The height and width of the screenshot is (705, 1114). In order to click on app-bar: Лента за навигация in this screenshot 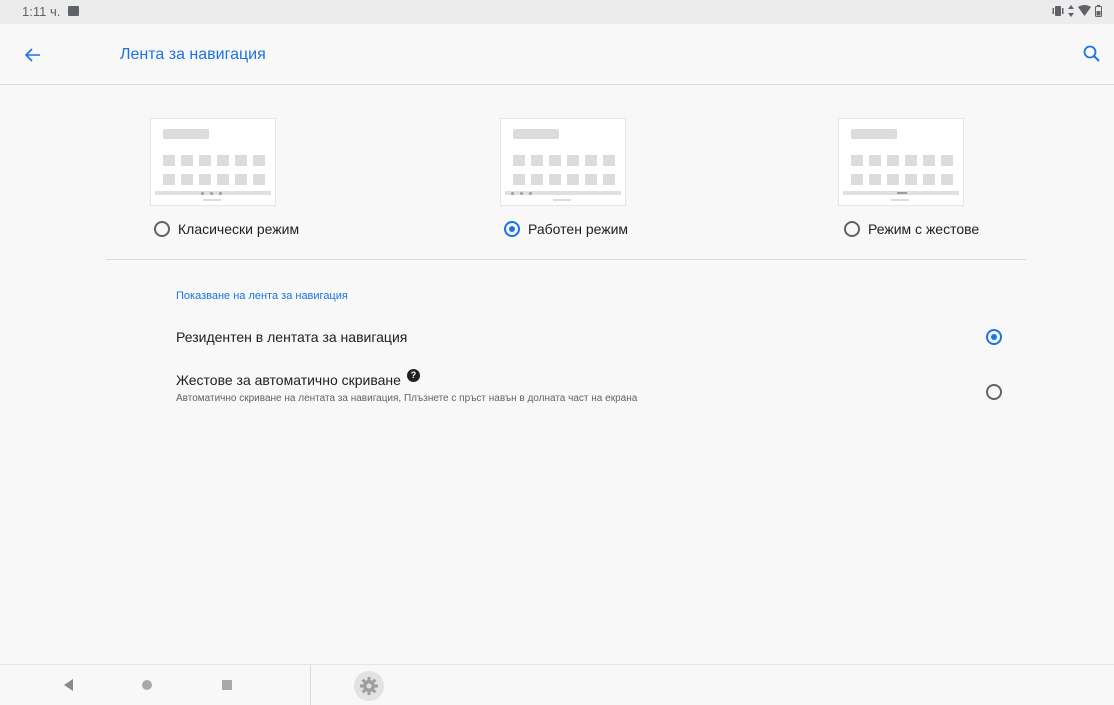, I will do `click(557, 54)`.